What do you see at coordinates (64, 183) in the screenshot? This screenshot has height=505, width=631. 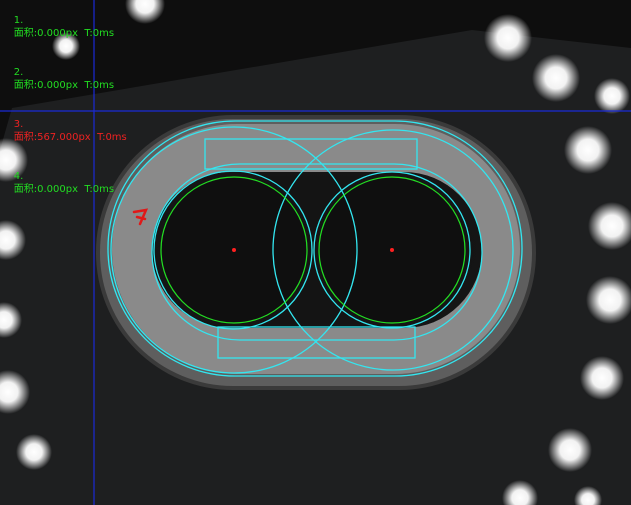 I see `result-line-4: 4. 面积:0.000px T:0ms` at bounding box center [64, 183].